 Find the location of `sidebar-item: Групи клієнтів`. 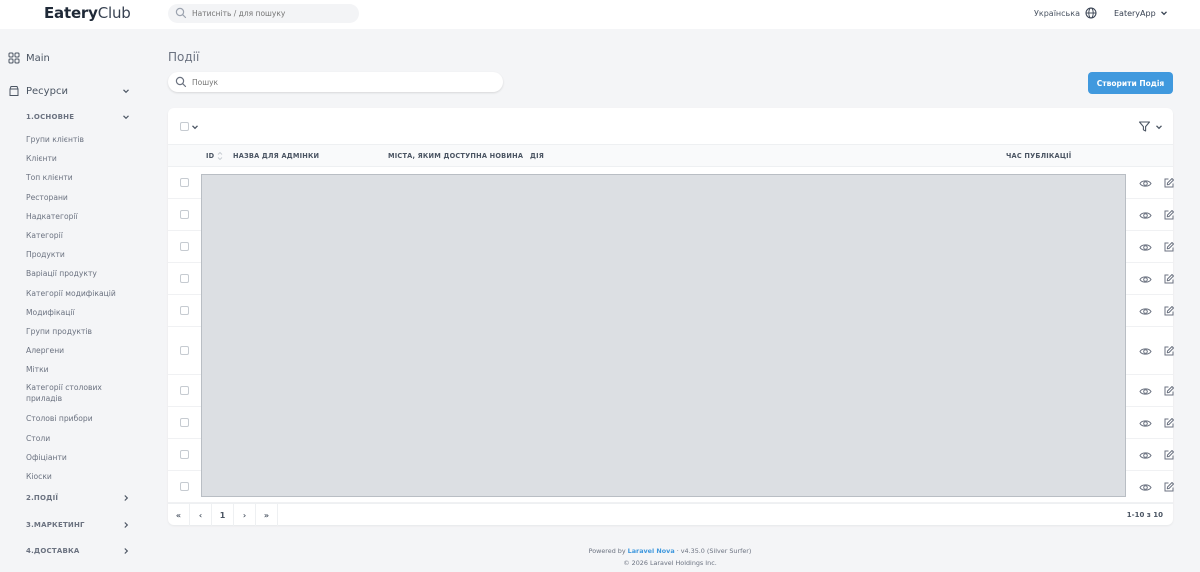

sidebar-item: Групи клієнтів is located at coordinates (80, 139).